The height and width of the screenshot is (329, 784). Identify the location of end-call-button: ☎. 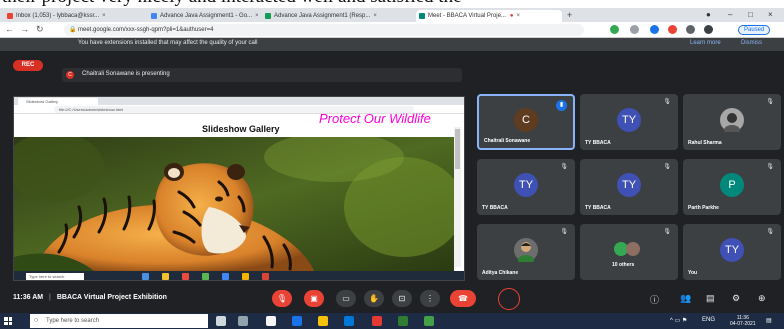
(463, 298).